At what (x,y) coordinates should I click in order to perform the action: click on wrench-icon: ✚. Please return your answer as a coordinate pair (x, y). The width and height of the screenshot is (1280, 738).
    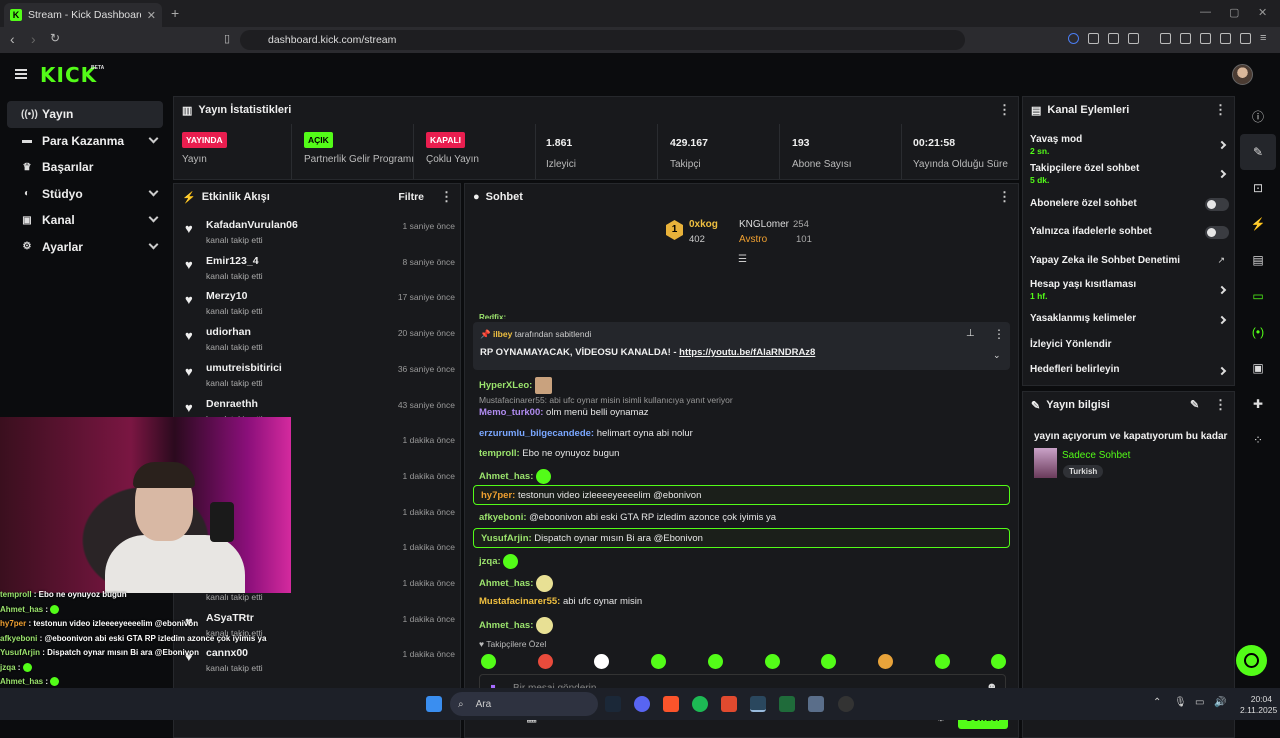
    Looking at the image, I should click on (1258, 404).